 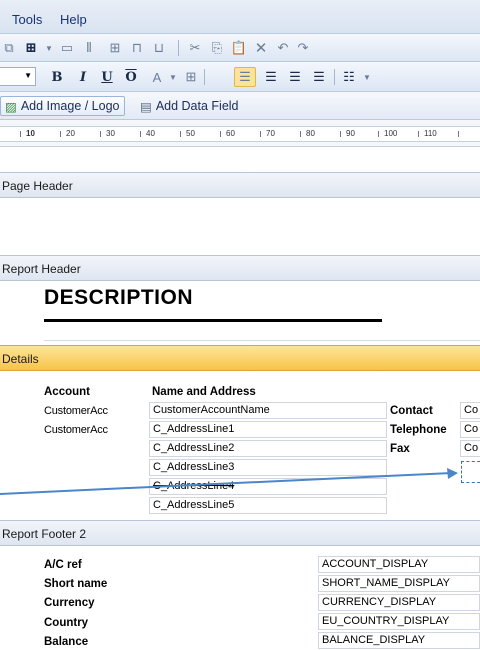 I want to click on footer-label: Country, so click(x=66, y=623).